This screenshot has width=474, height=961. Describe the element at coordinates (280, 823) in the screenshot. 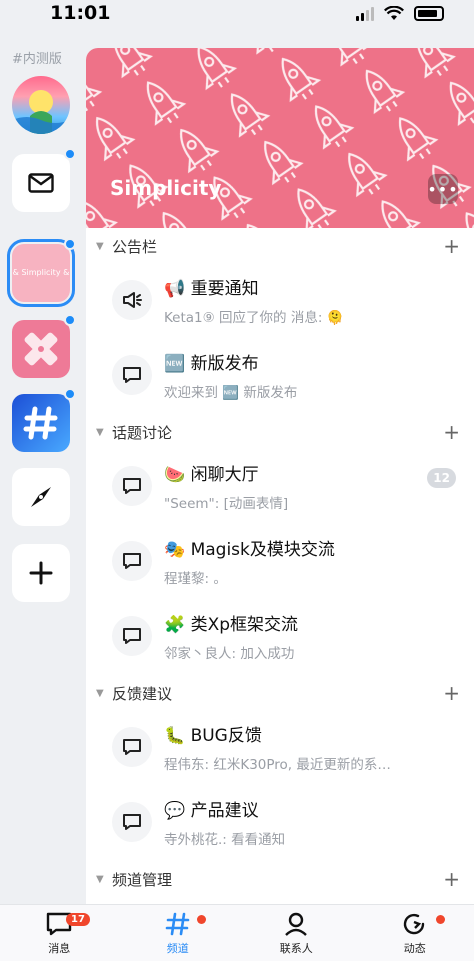

I see `channel-item: 💬 产品建议 寺外桃花.: 看看通知` at that location.